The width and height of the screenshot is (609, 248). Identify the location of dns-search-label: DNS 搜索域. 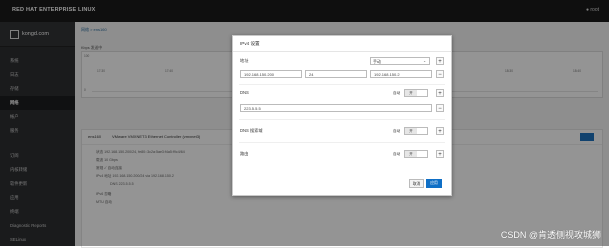
(251, 130).